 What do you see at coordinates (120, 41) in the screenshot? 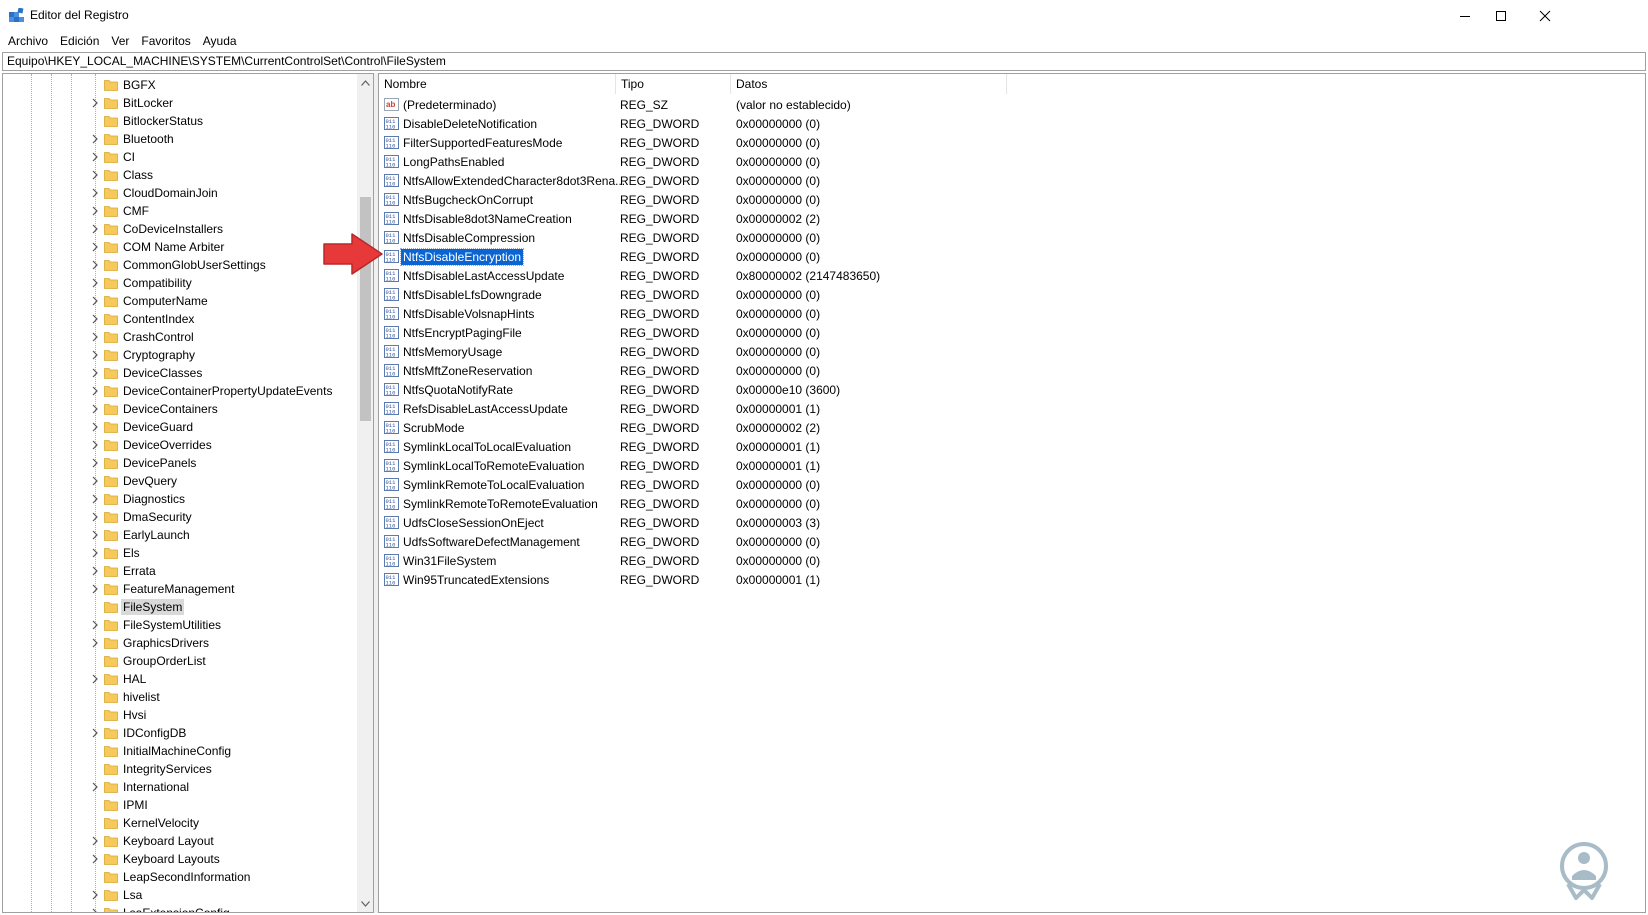
I see `menu-ver: Ver` at bounding box center [120, 41].